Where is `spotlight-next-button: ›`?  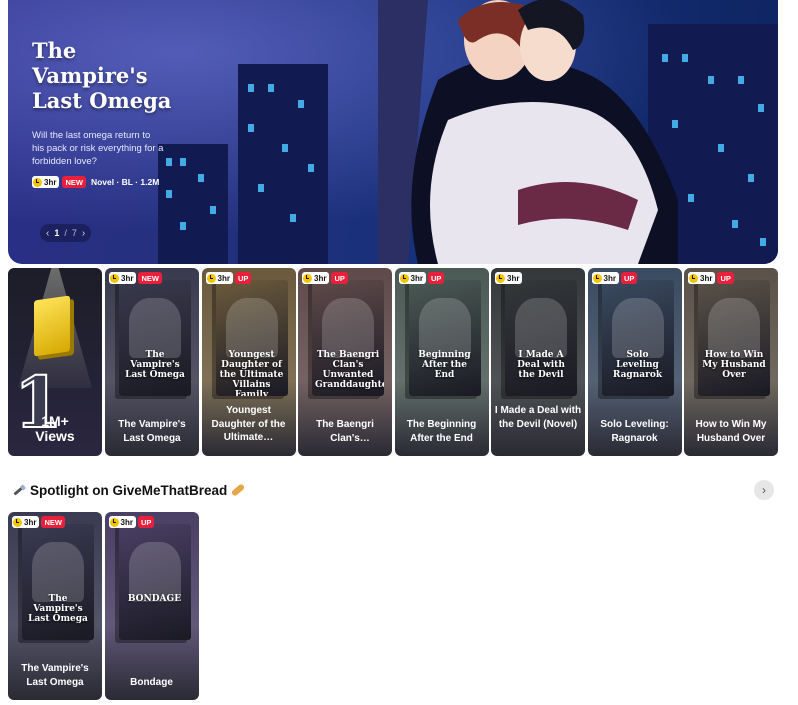
spotlight-next-button: › is located at coordinates (764, 490).